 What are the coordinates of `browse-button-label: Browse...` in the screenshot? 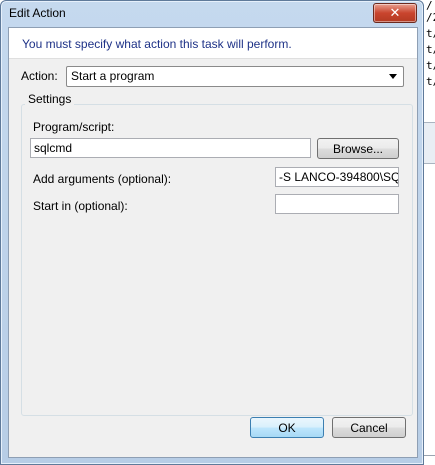 It's located at (357, 148).